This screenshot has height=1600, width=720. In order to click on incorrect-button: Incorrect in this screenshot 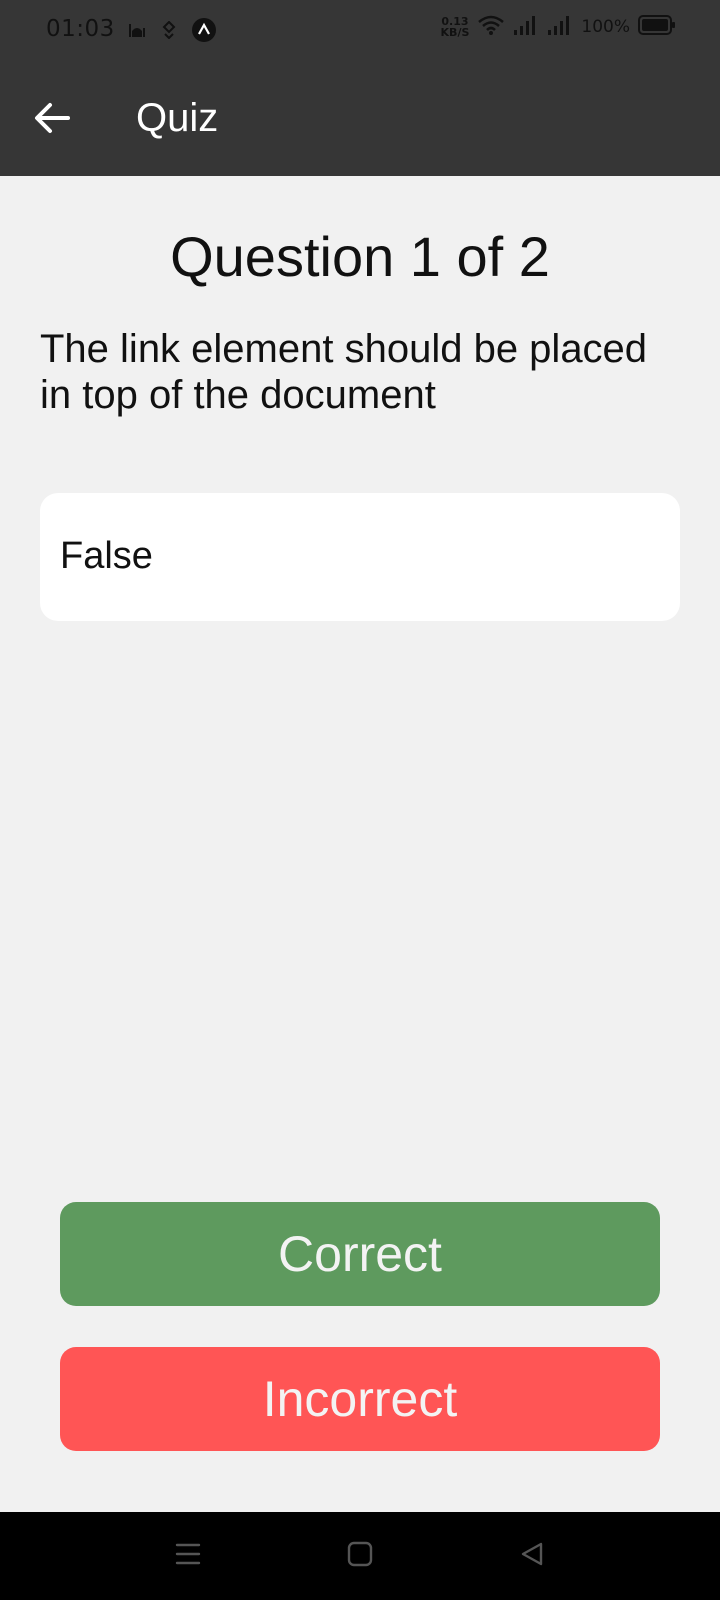, I will do `click(360, 1399)`.